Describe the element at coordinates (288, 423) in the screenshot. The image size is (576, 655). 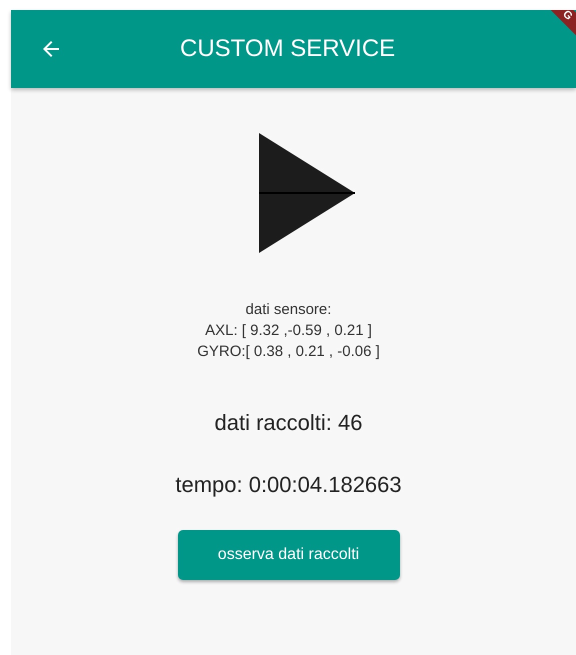
I see `collected-count: dati raccolti: 46` at that location.